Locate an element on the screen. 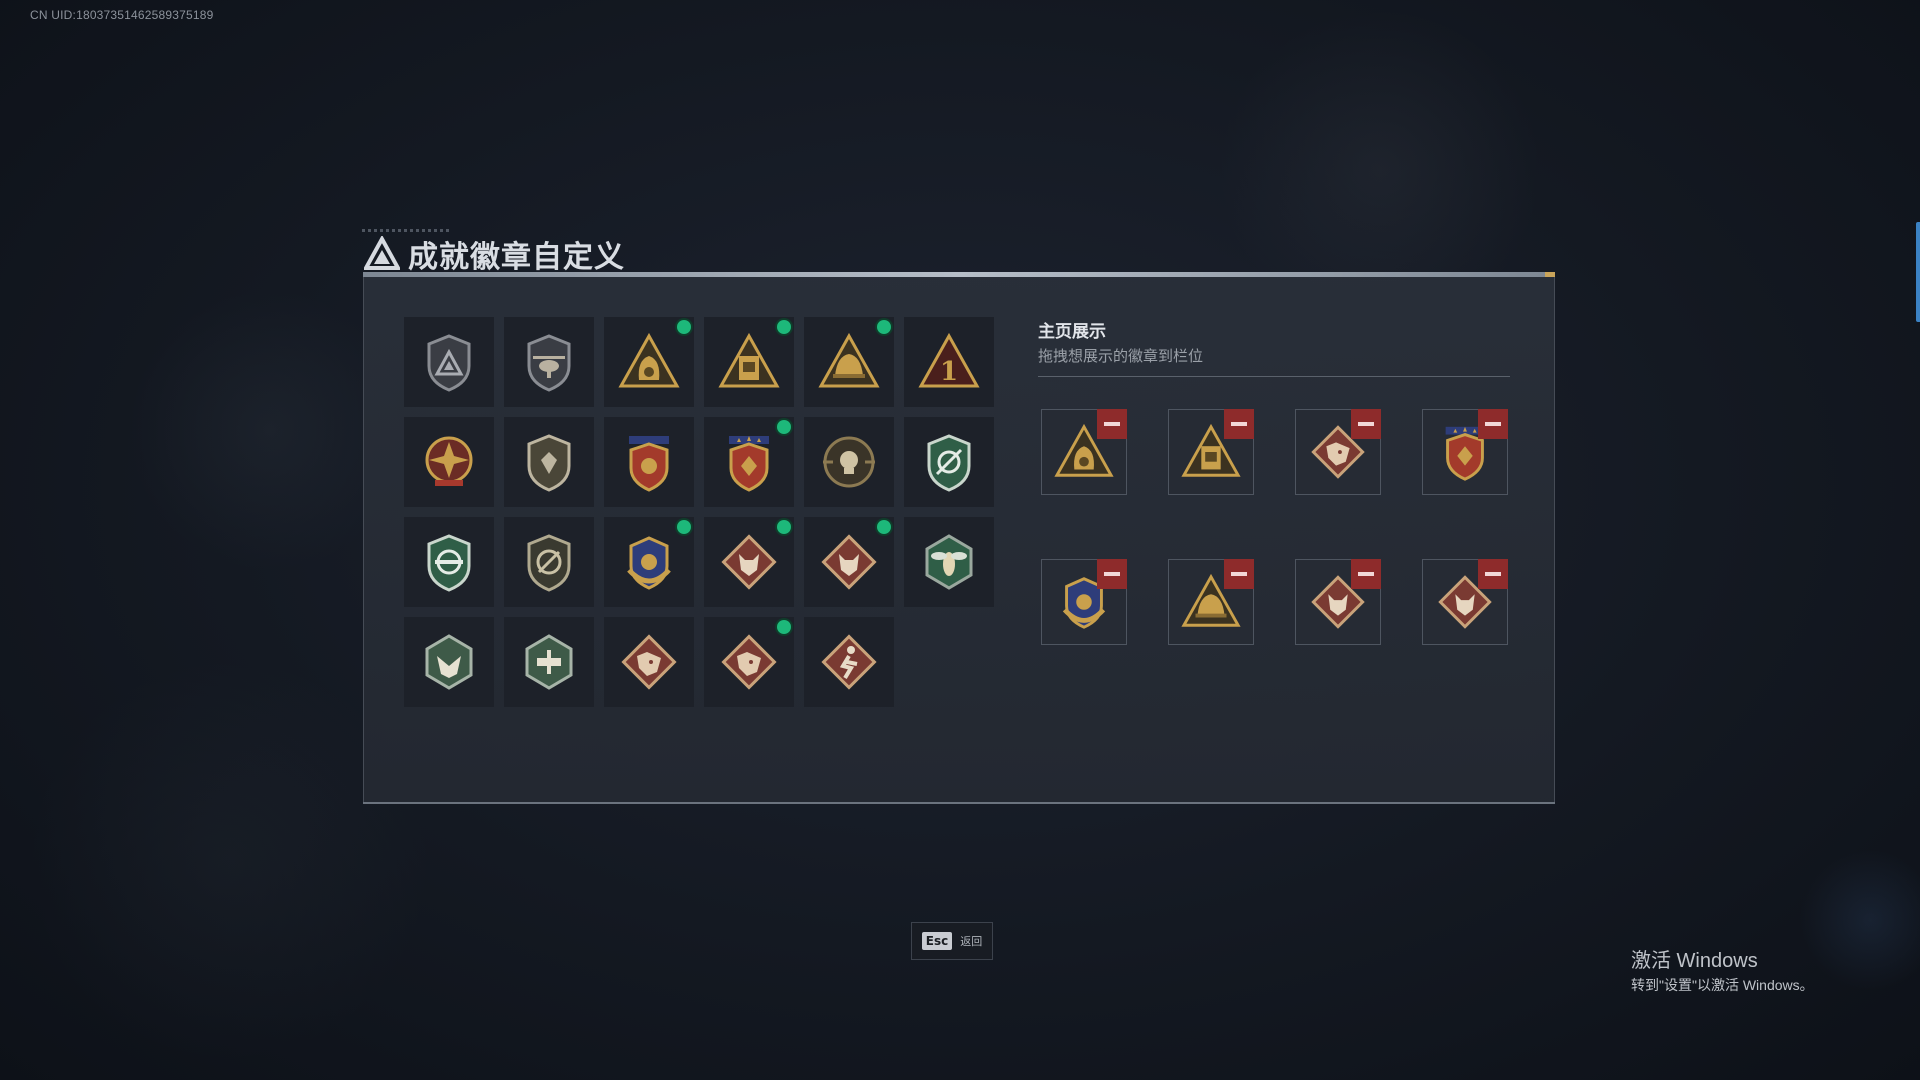  badge-shield-plain is located at coordinates (549, 462).